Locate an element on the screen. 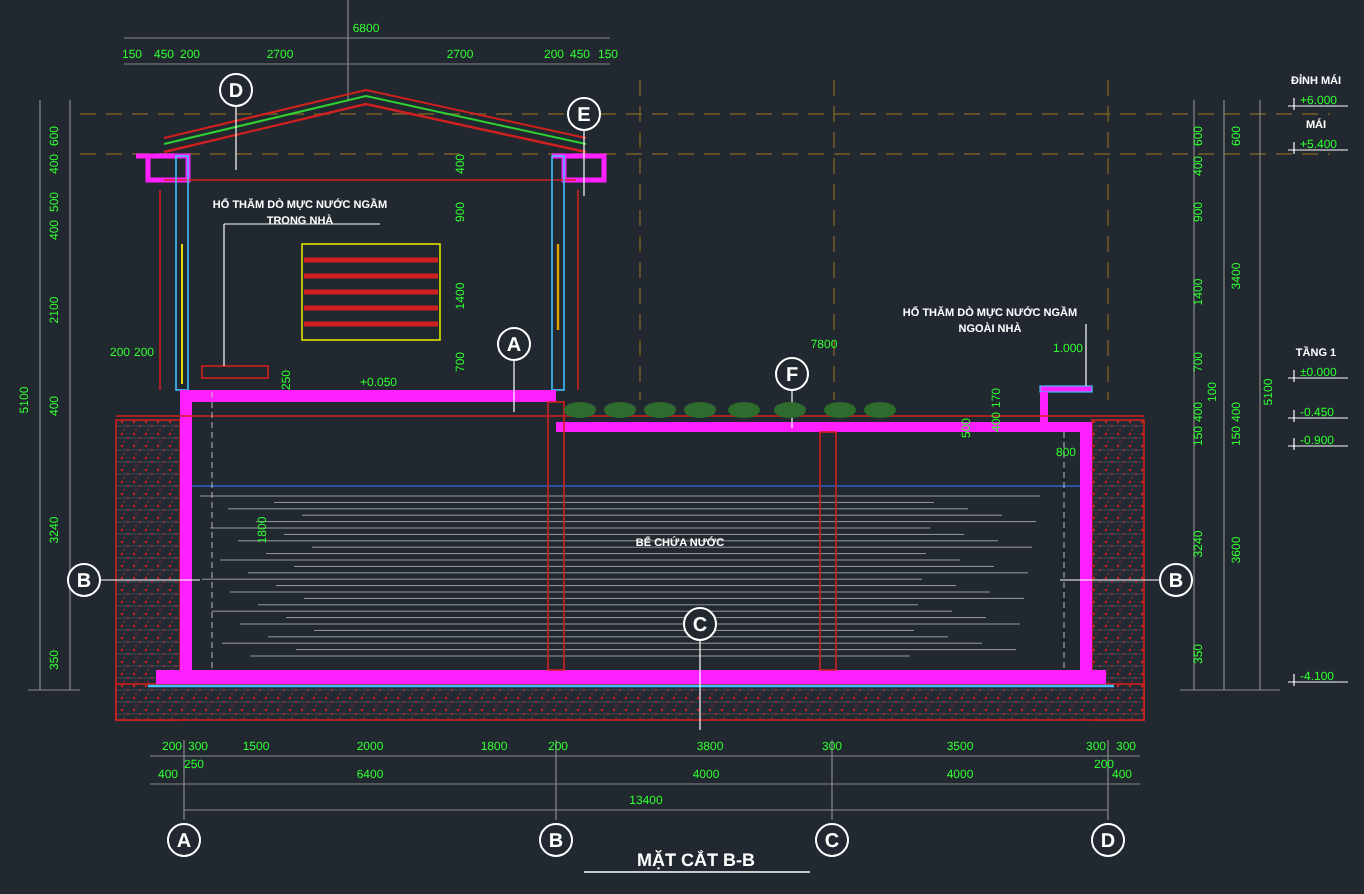  grid-bubble: F is located at coordinates (792, 374).